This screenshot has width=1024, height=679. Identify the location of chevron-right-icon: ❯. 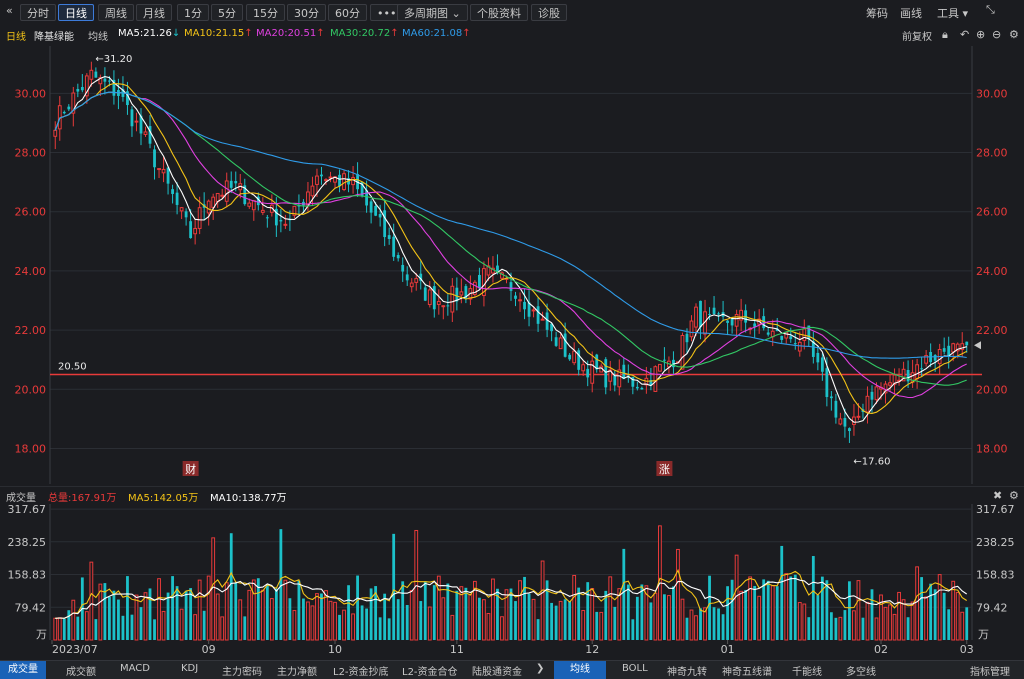
(540, 668).